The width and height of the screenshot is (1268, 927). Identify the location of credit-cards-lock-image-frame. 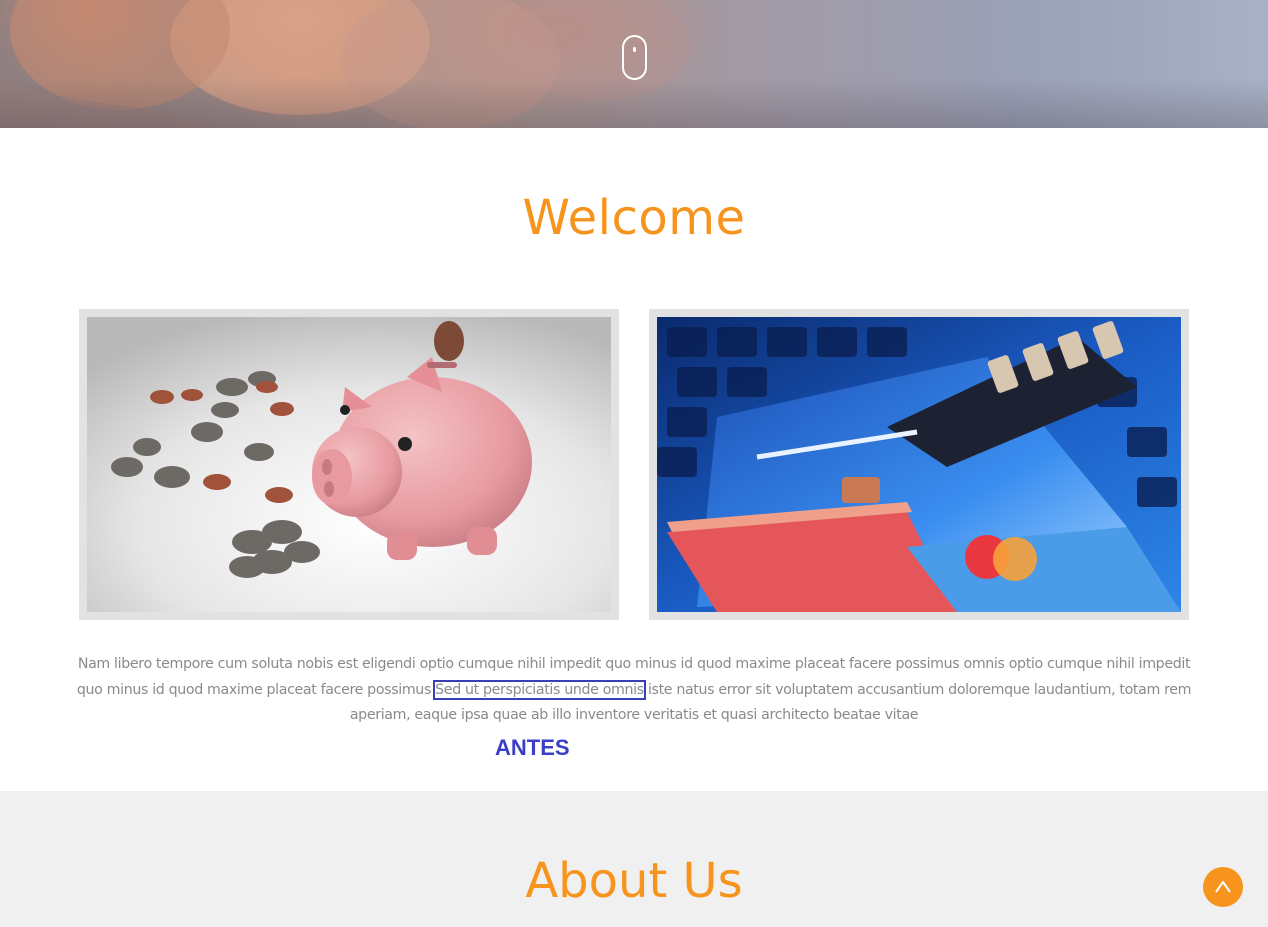
(919, 464).